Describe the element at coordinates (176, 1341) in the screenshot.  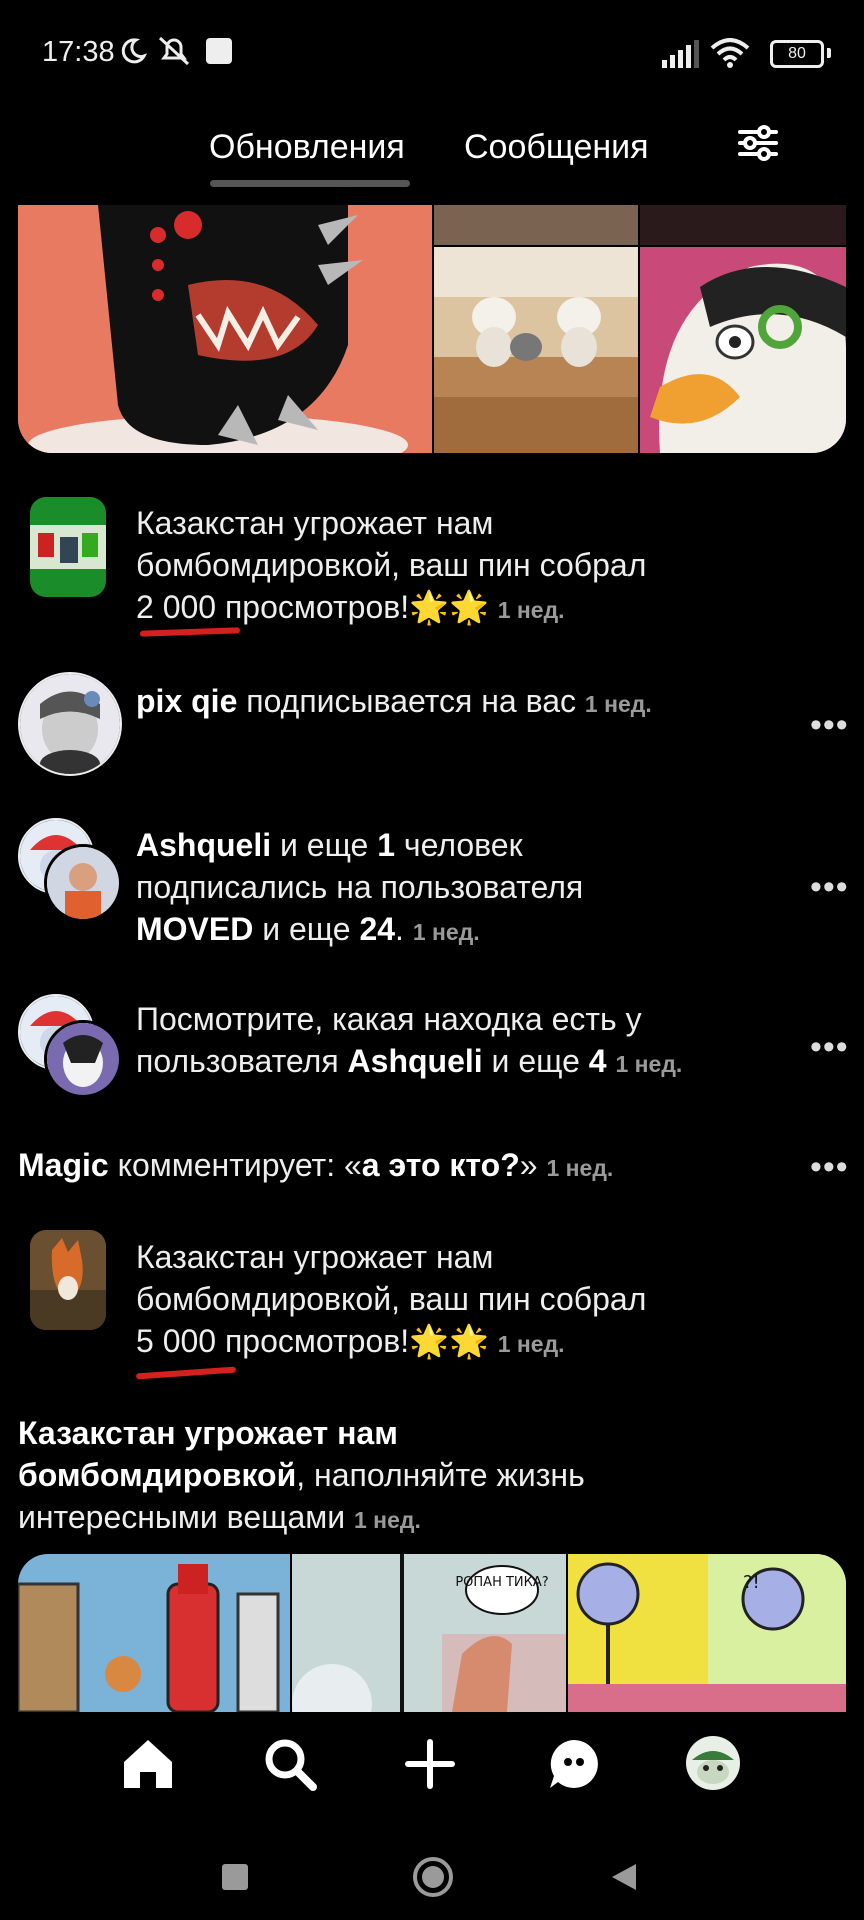
I see `views-count: 5 000` at that location.